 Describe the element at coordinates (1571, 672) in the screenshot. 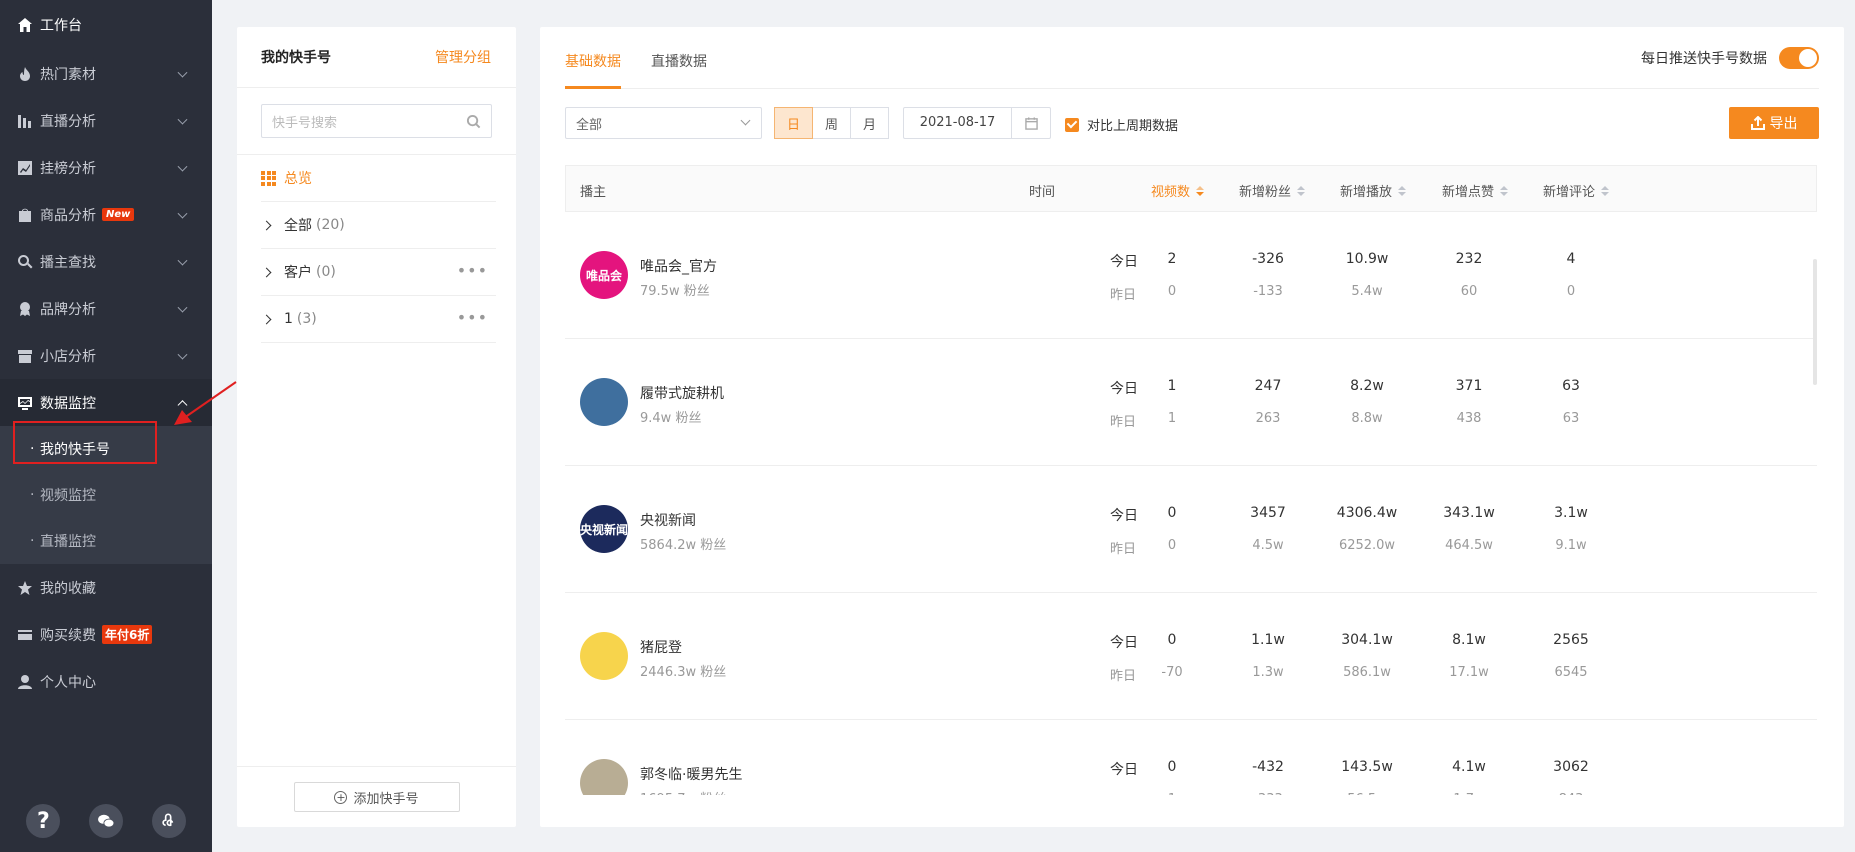

I see `yesterday-value: 6545` at that location.